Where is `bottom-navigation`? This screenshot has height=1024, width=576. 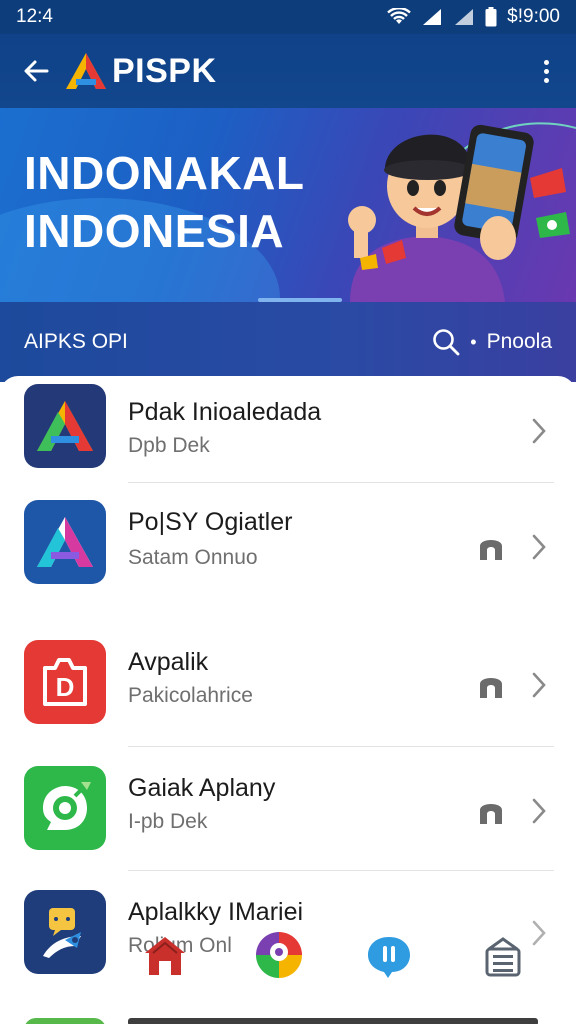 bottom-navigation is located at coordinates (288, 954).